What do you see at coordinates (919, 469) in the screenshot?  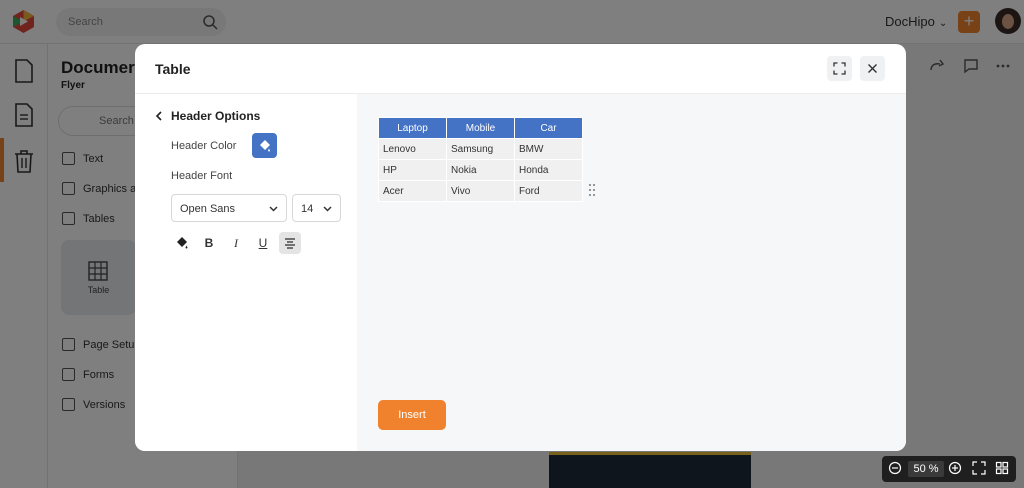 I see `zoom-value-number: 50` at bounding box center [919, 469].